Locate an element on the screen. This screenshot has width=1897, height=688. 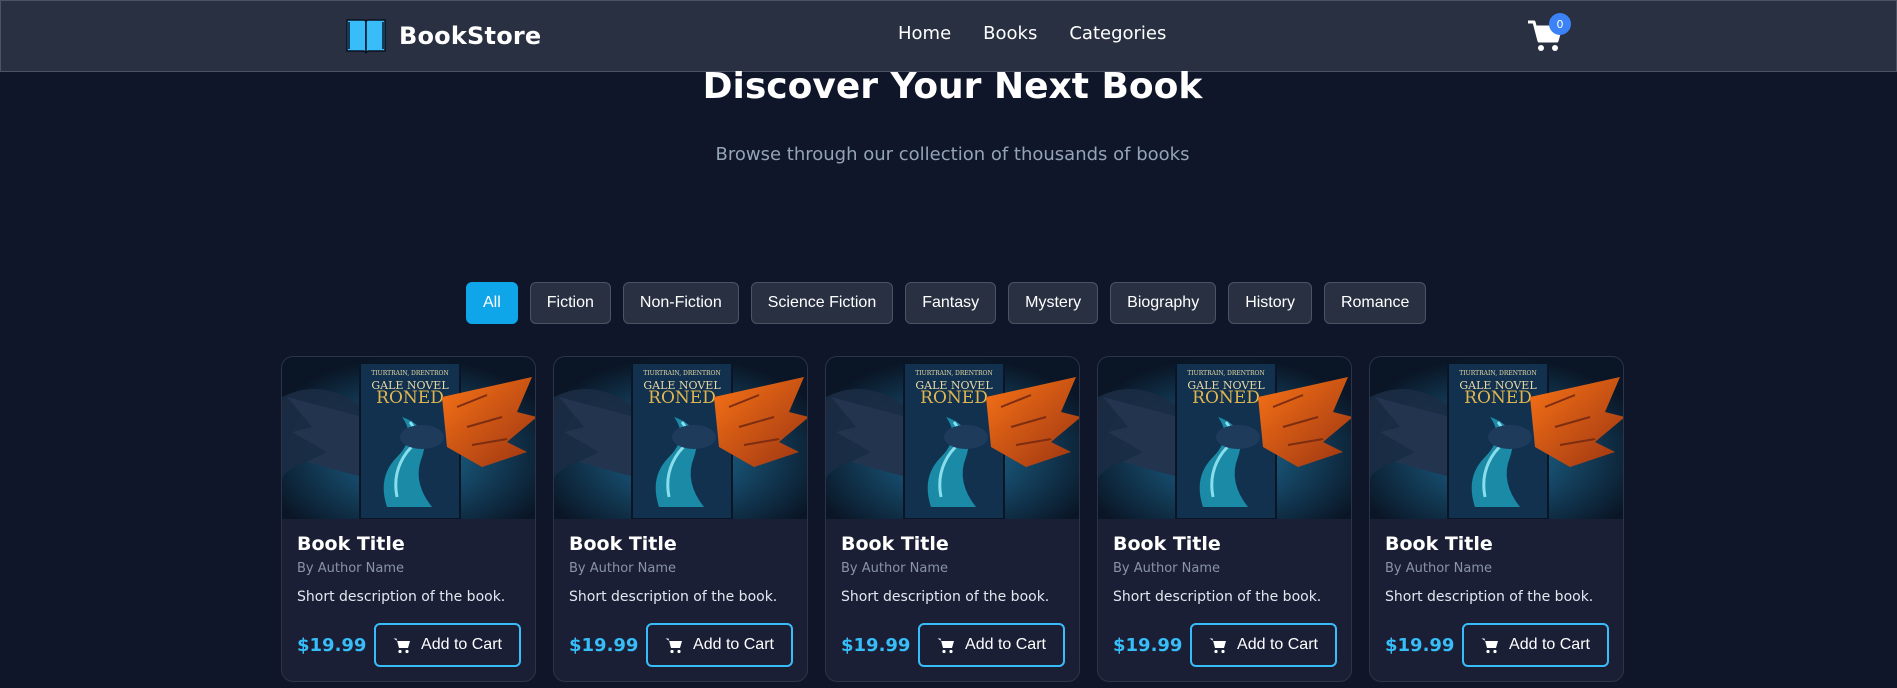
cart-count-badge: 0 is located at coordinates (1560, 24).